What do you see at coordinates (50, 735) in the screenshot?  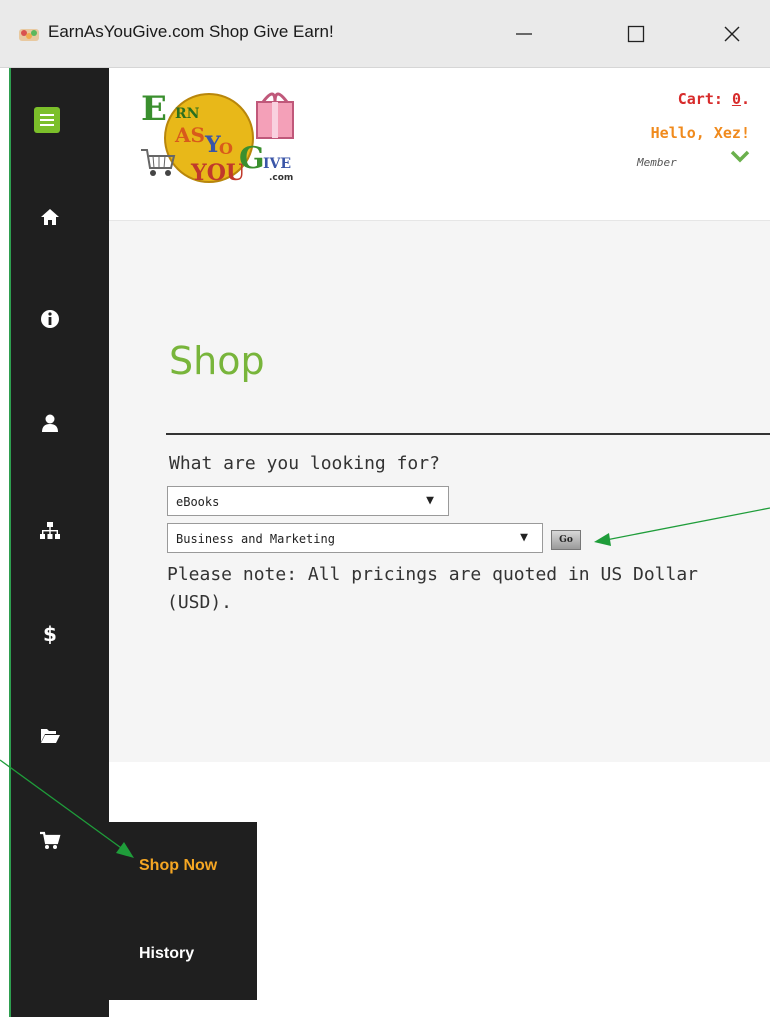 I see `folder-open-icon` at bounding box center [50, 735].